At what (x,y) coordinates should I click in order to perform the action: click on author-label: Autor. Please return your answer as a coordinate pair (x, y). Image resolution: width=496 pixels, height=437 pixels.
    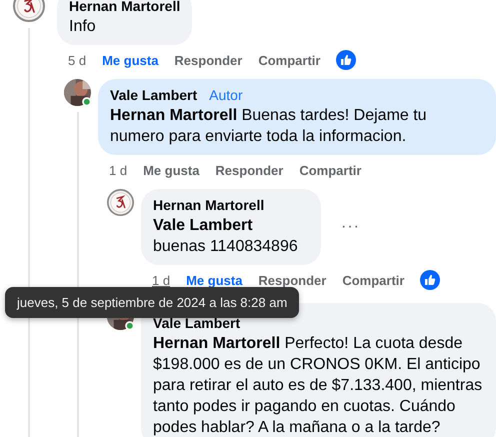
    Looking at the image, I should click on (226, 95).